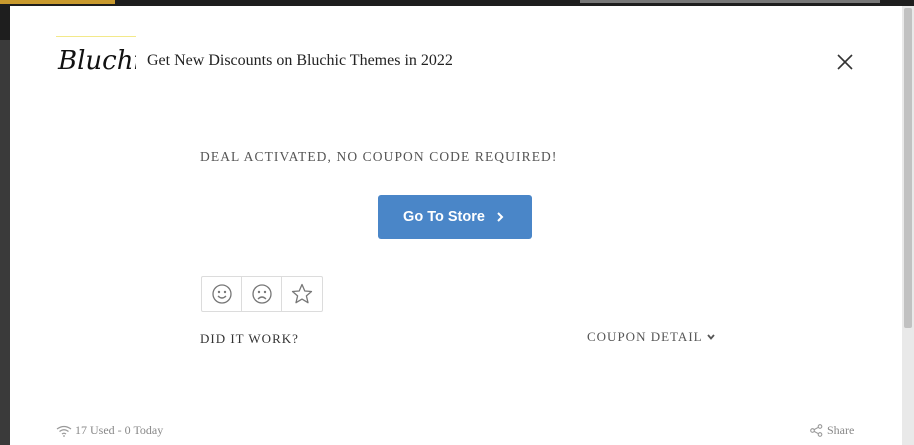 The height and width of the screenshot is (445, 914). I want to click on share-icon, so click(816, 430).